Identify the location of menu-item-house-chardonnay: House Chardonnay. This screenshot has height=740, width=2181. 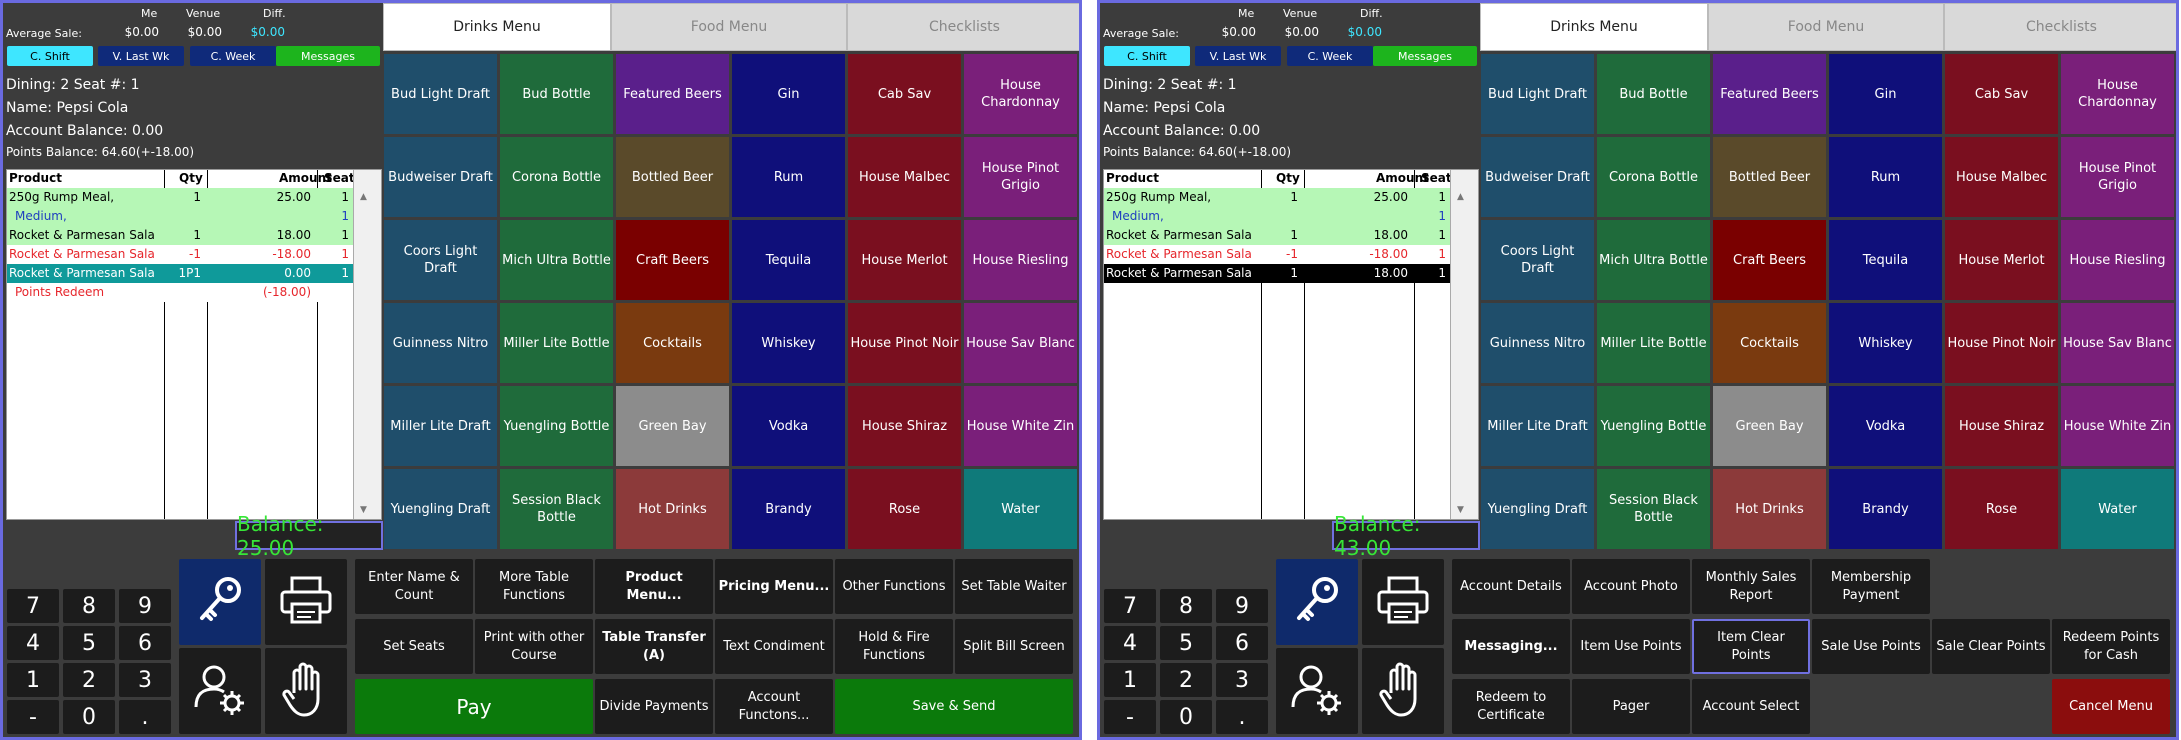
(2117, 94).